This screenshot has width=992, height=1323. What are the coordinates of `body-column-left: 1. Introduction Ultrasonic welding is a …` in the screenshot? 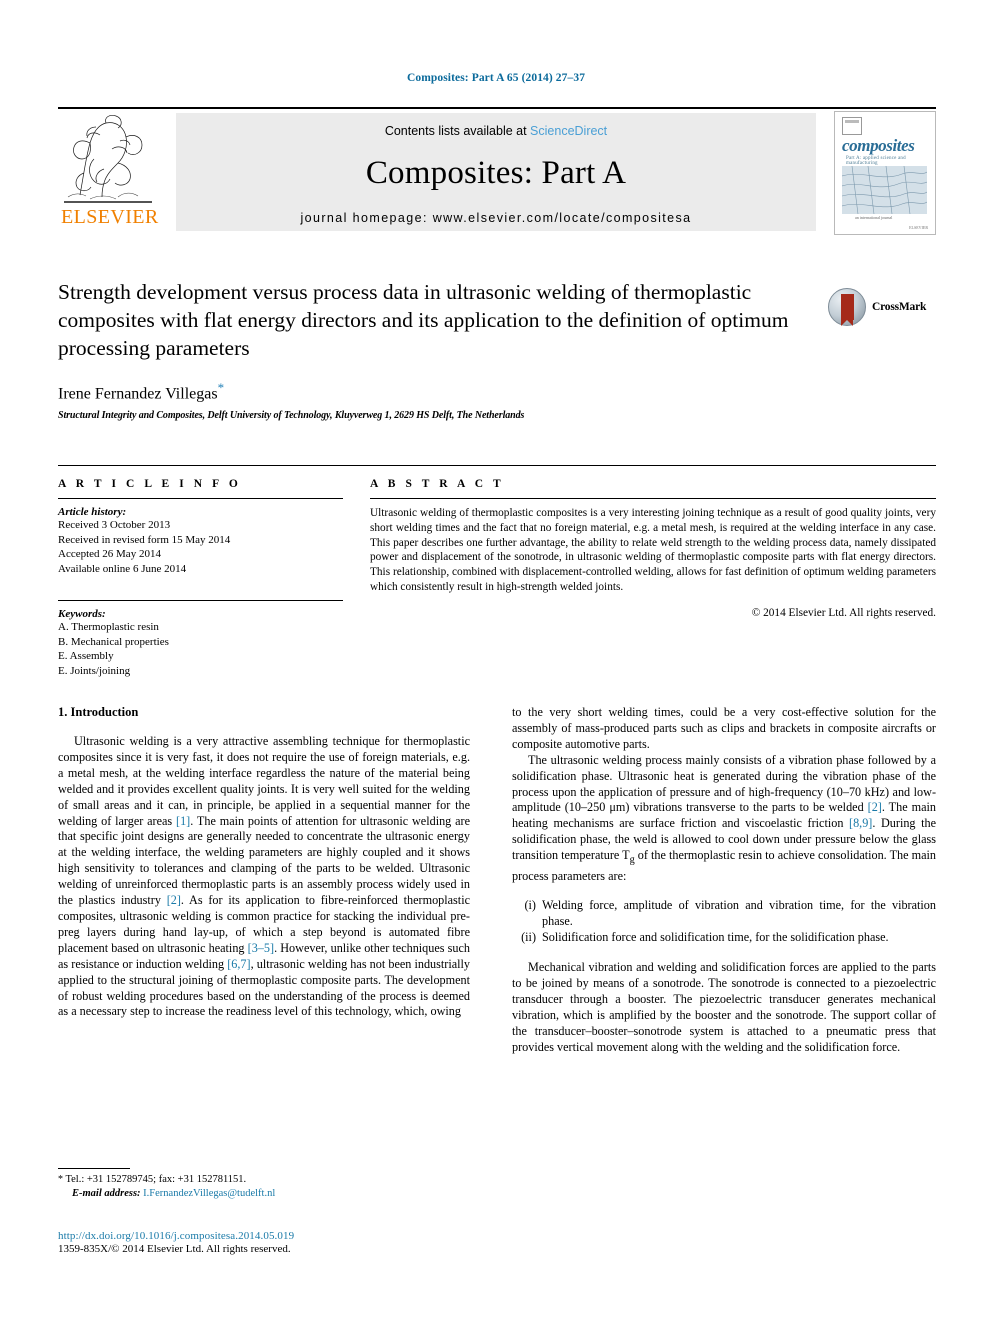 It's located at (264, 862).